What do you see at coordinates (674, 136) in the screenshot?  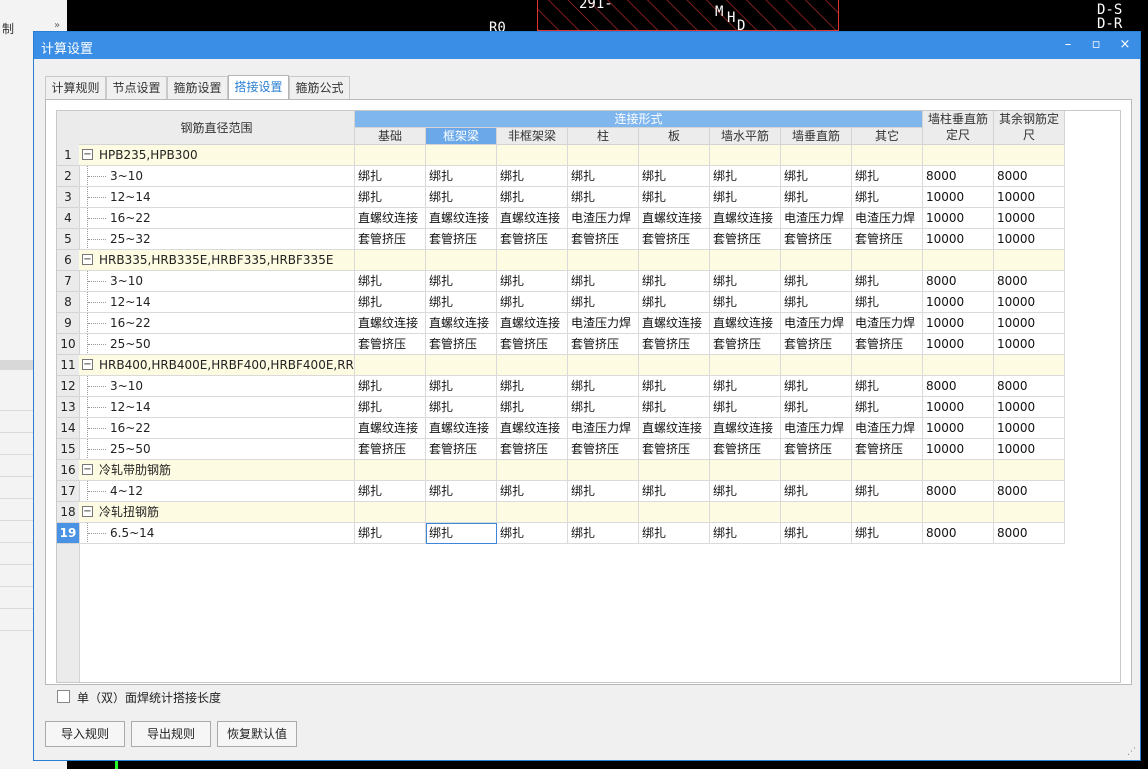 I see `header-col-slab: 板` at bounding box center [674, 136].